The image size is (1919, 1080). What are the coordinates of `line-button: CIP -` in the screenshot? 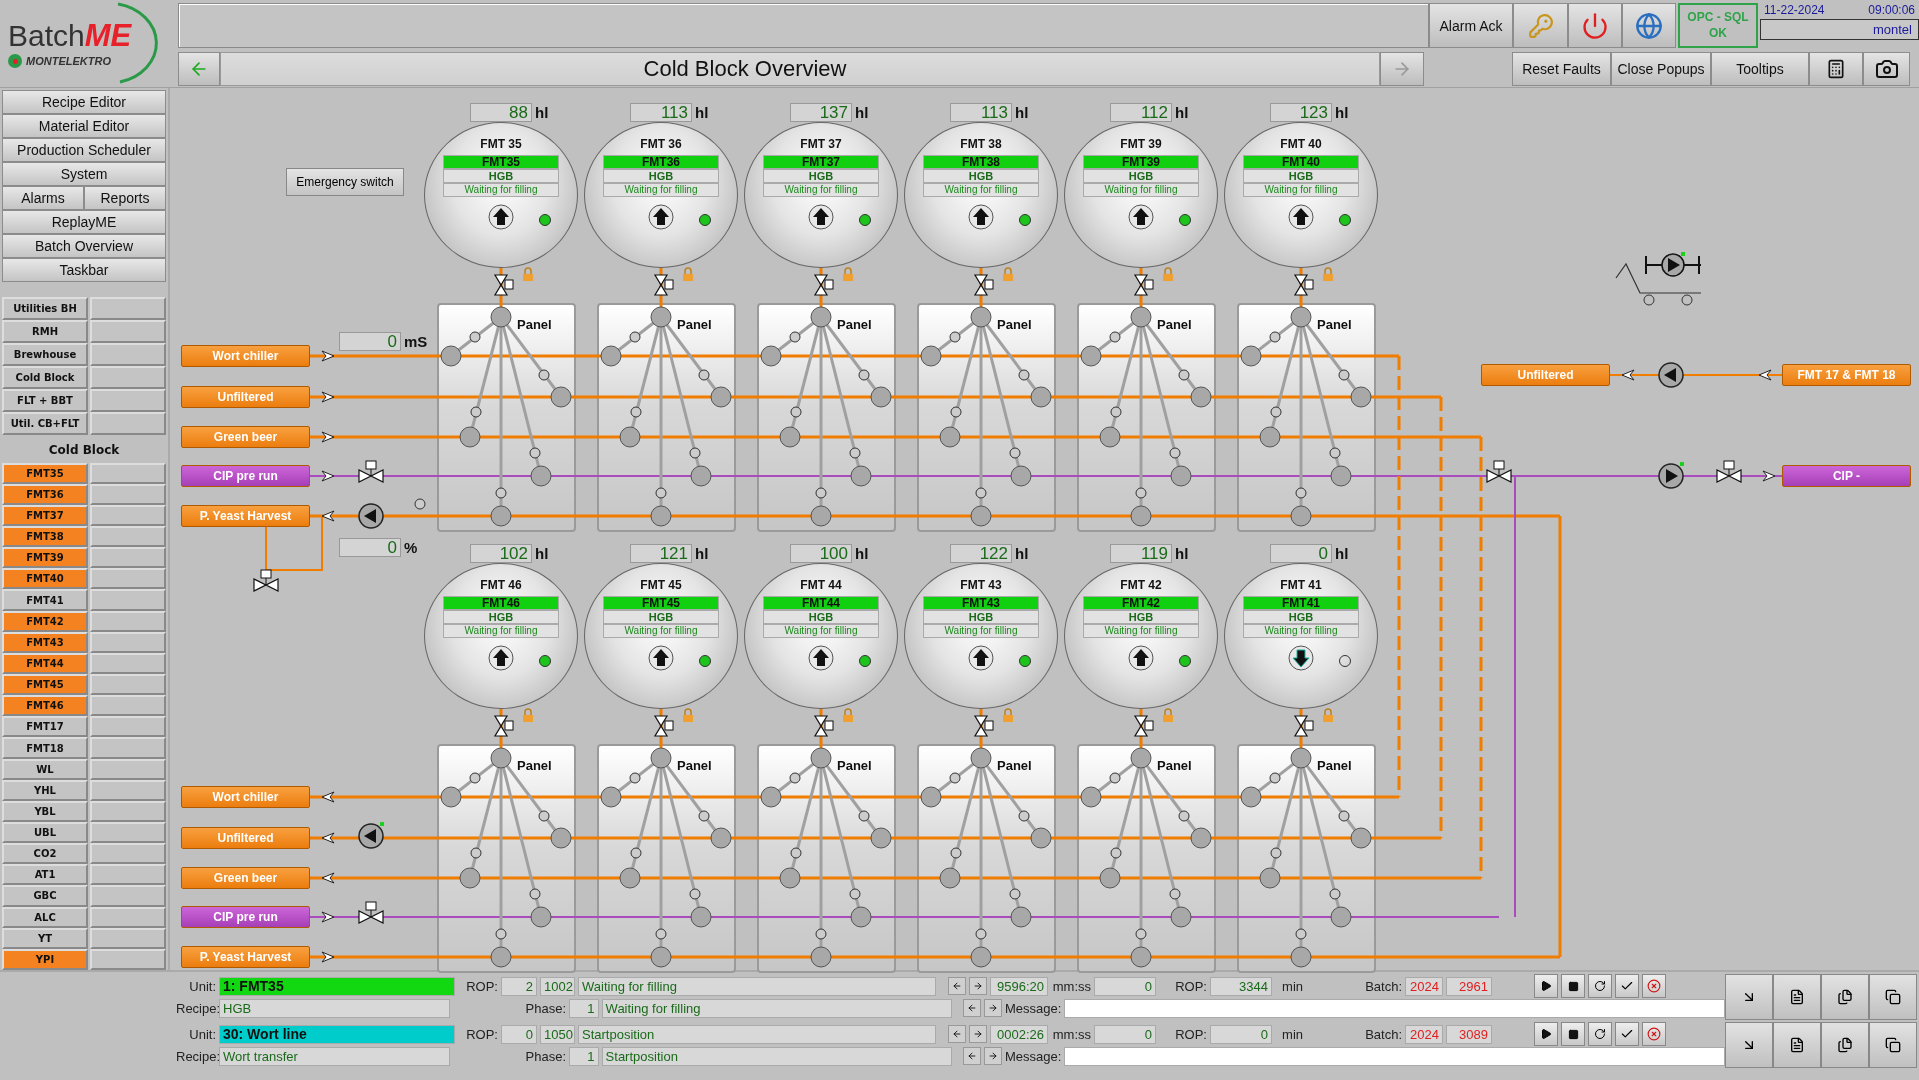 It's located at (1846, 476).